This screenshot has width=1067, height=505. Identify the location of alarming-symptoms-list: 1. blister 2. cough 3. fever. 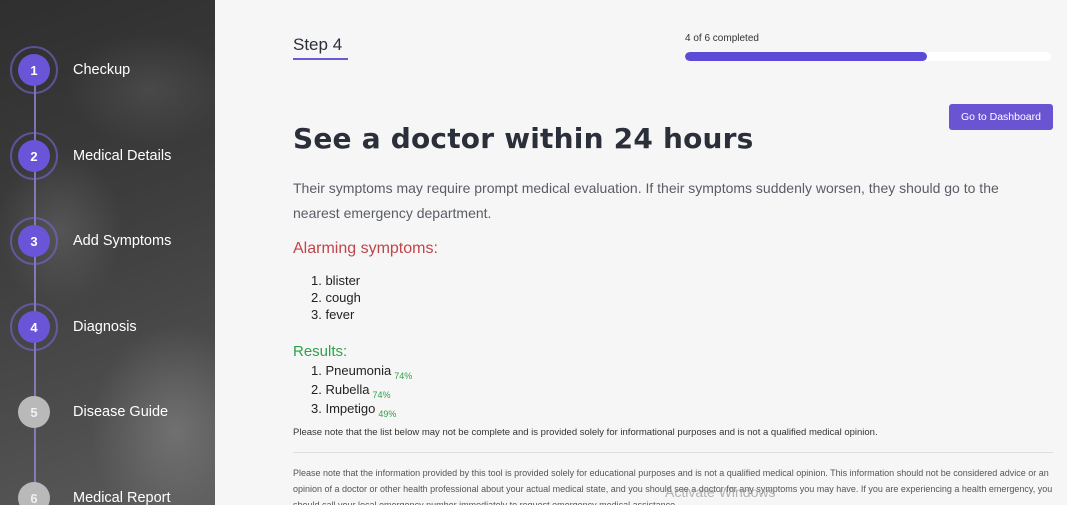
(336, 297).